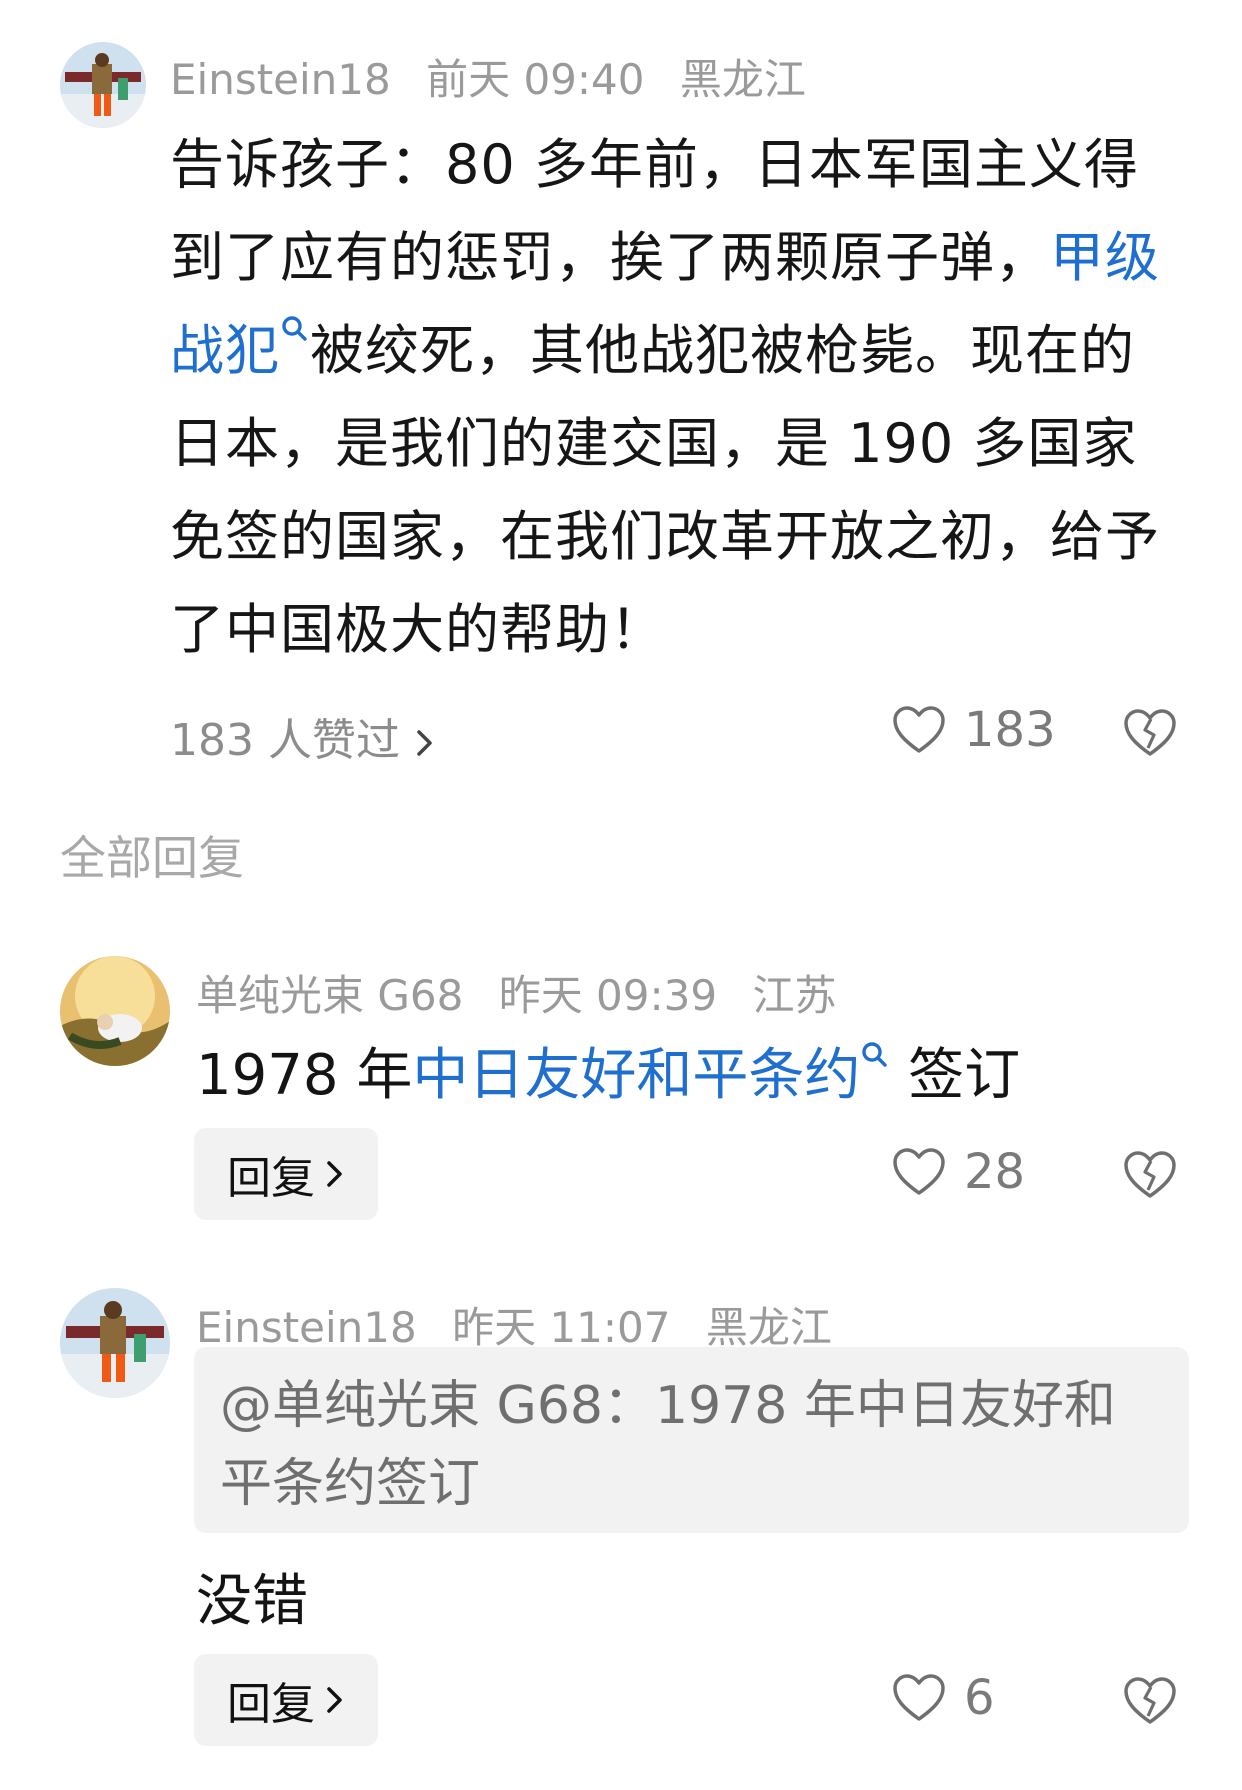  Describe the element at coordinates (958, 1172) in the screenshot. I see `like-button: 28` at that location.